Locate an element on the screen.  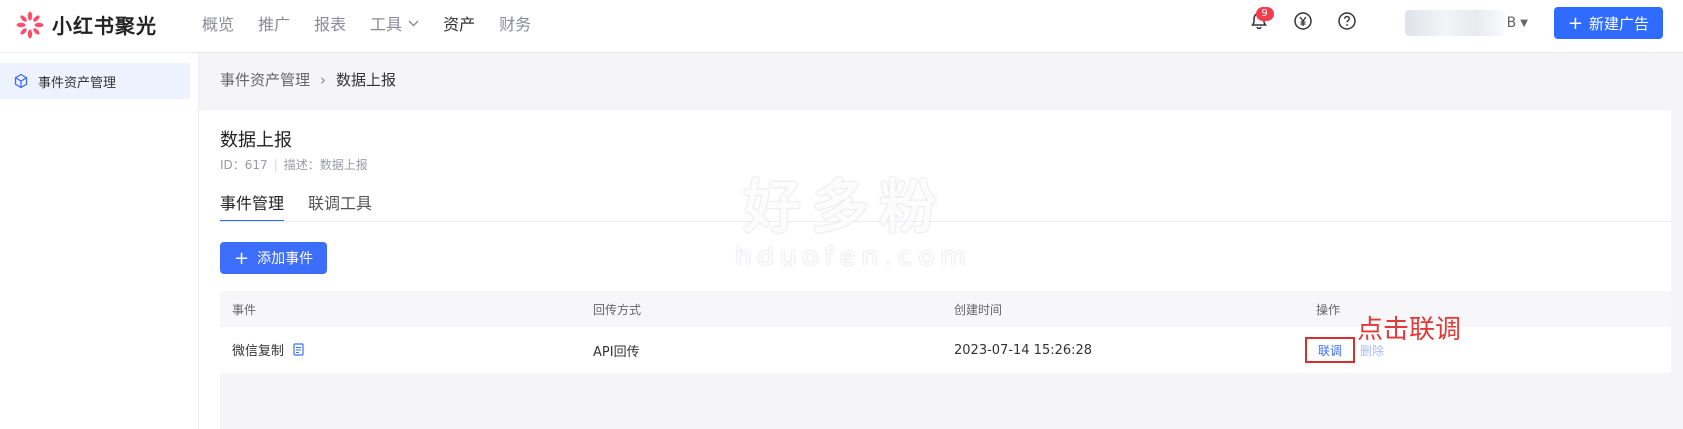
asset-meta: ID：617 | 描述：数据上报 is located at coordinates (294, 164).